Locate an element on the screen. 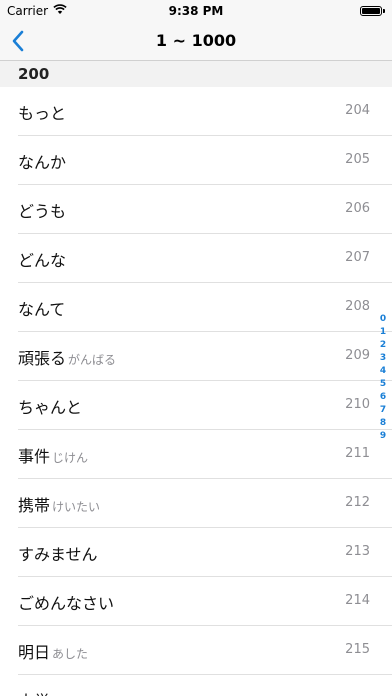  word-number: 208 is located at coordinates (357, 306).